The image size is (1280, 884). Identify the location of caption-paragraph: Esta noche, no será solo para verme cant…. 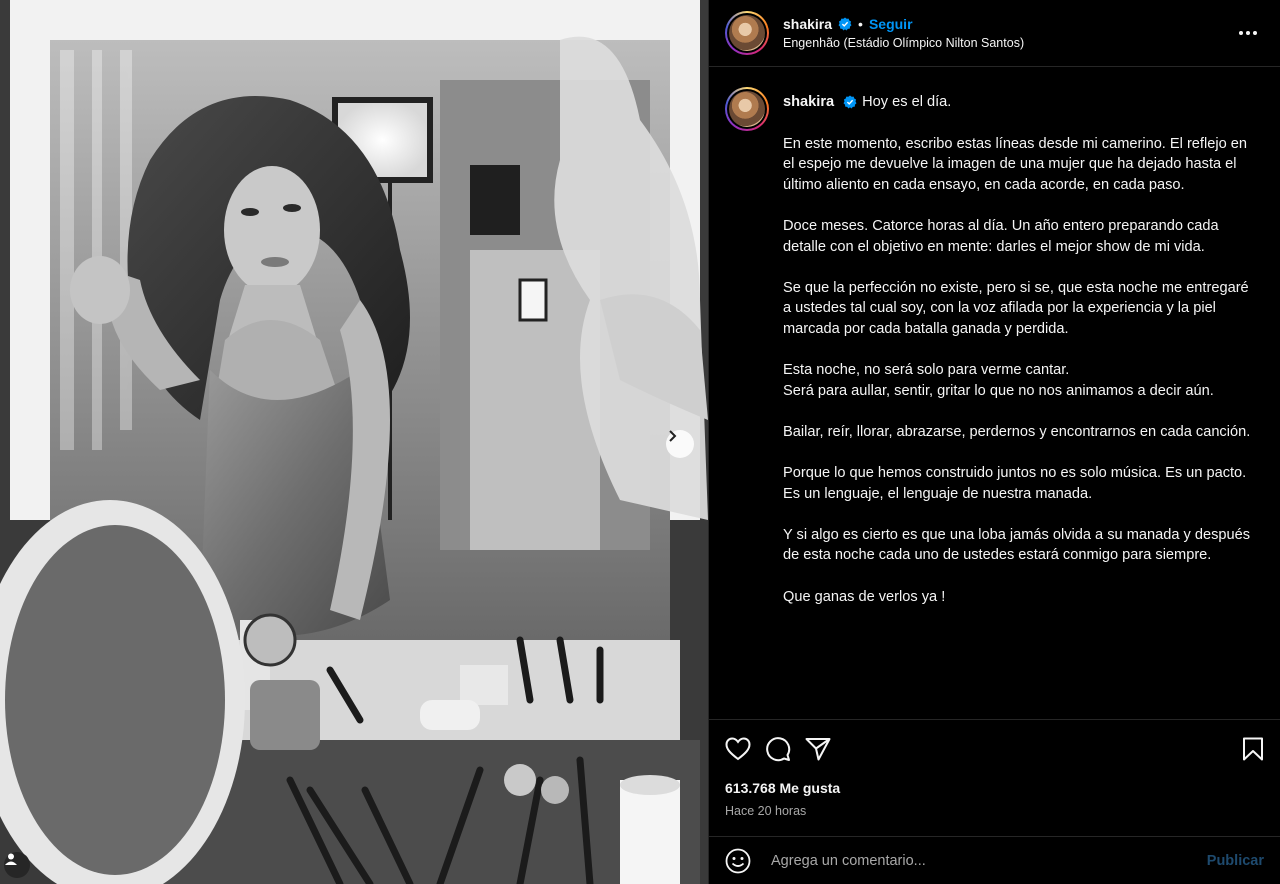
(926, 370).